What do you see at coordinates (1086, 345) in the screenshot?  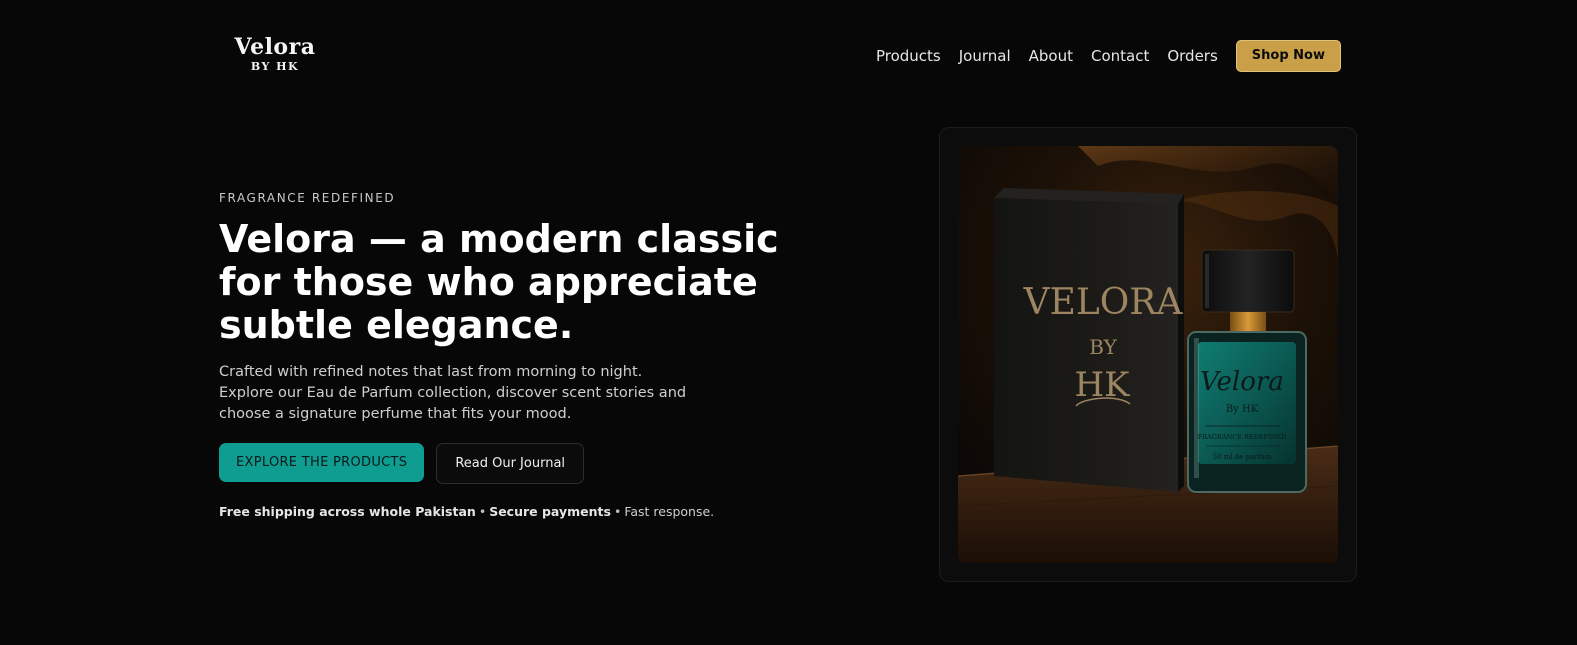 I see `perfume-box` at bounding box center [1086, 345].